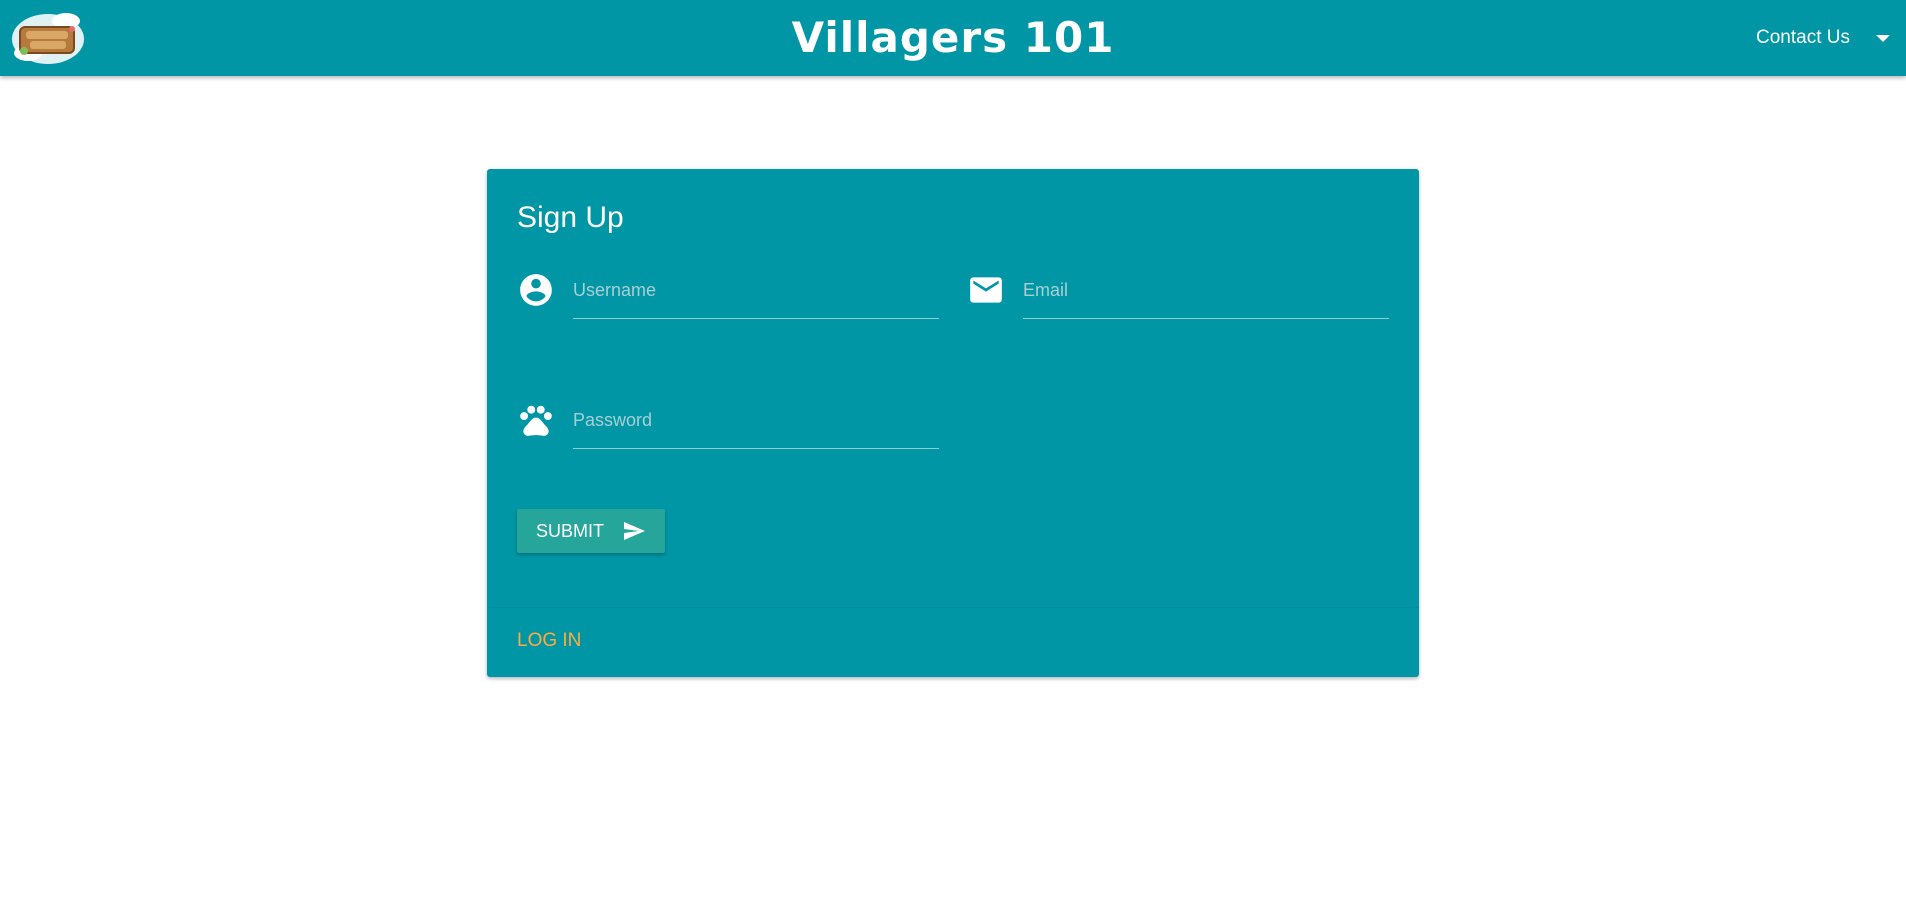 The image size is (1906, 923). I want to click on contact-us-label: Contact Us, so click(1803, 37).